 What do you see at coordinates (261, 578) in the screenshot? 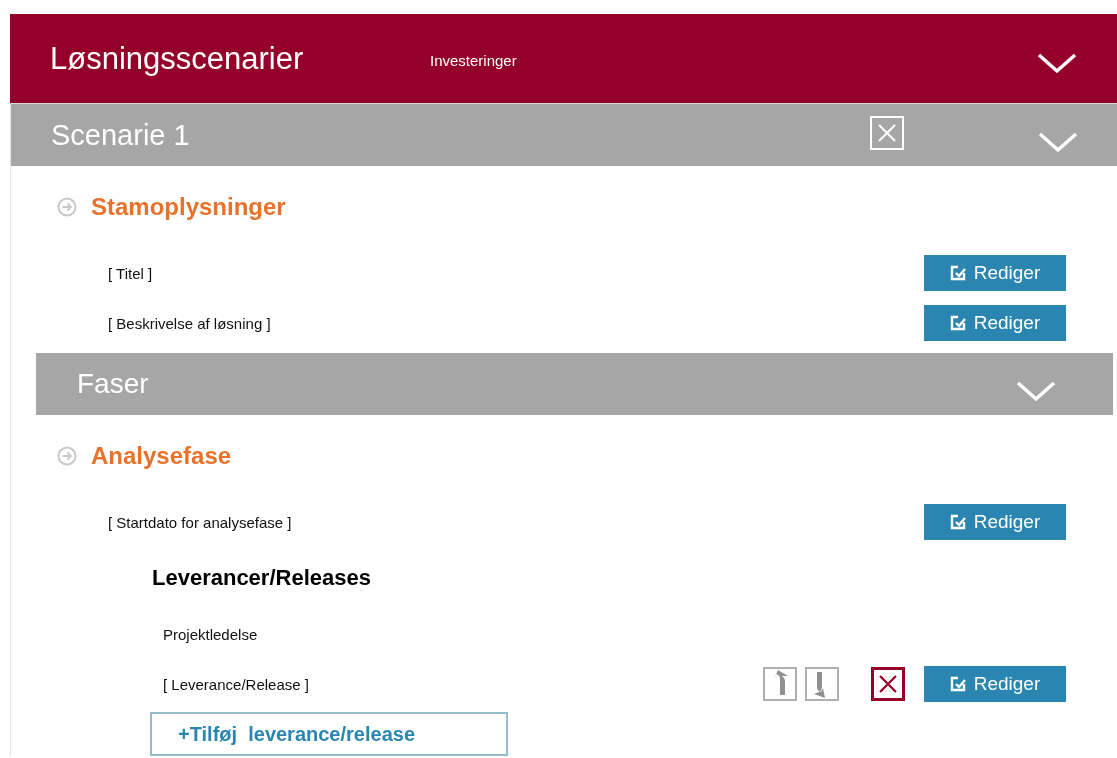
I see `deliverables-heading: Leverancer/Releases` at bounding box center [261, 578].